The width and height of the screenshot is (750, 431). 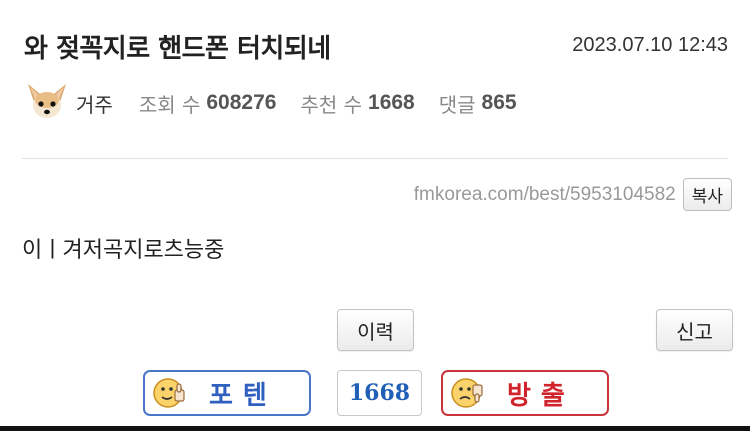 I want to click on upvote-label: 포텐, so click(x=243, y=395).